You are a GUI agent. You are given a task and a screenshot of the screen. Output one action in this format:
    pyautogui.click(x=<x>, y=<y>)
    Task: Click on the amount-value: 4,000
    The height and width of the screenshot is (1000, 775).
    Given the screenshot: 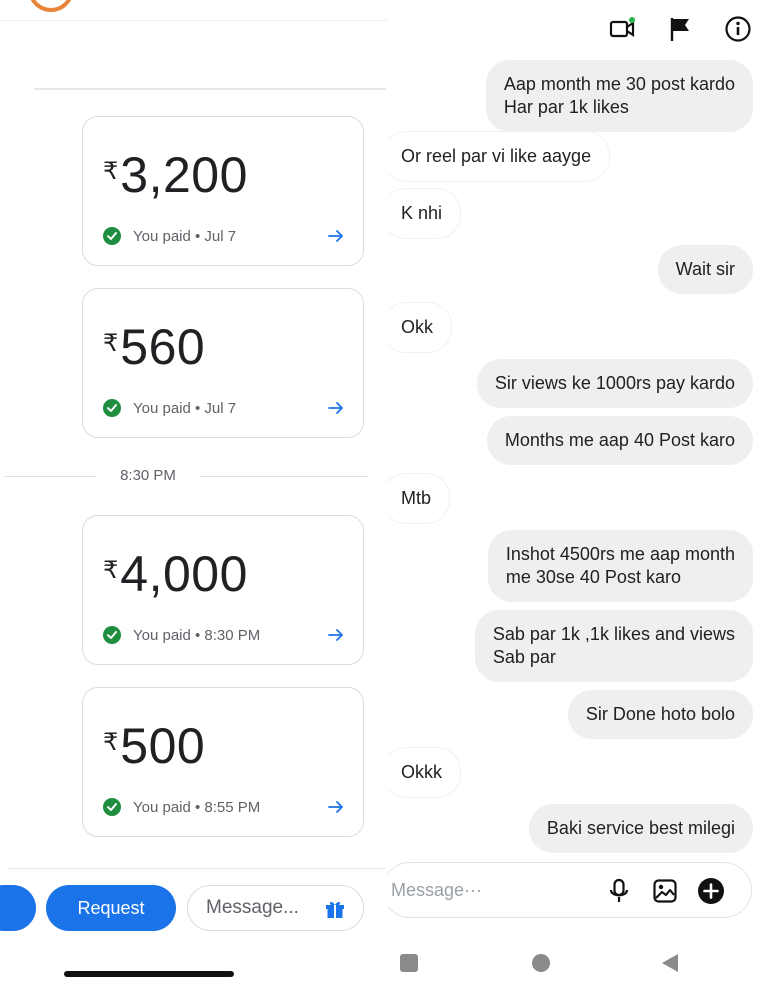 What is the action you would take?
    pyautogui.click(x=184, y=574)
    